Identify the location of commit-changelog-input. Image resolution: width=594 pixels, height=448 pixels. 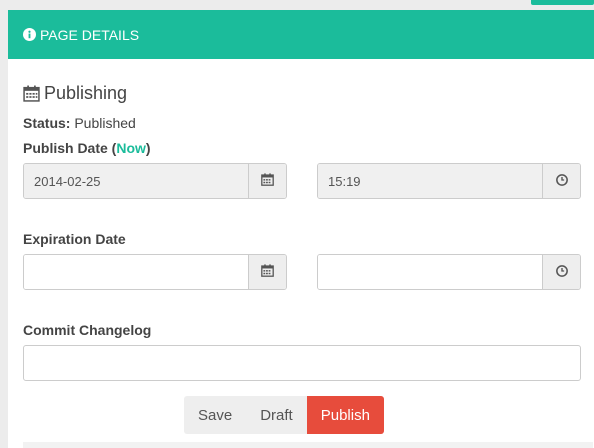
(302, 363).